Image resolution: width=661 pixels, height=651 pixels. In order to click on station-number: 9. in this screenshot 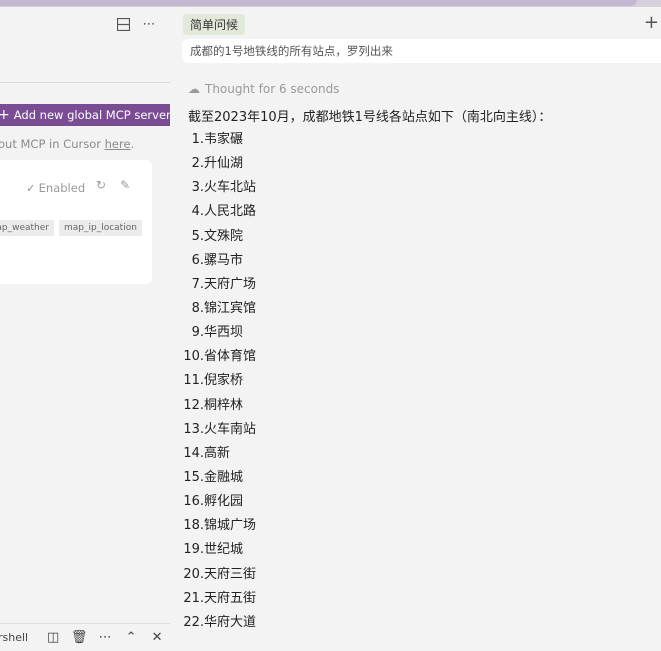, I will do `click(197, 333)`.